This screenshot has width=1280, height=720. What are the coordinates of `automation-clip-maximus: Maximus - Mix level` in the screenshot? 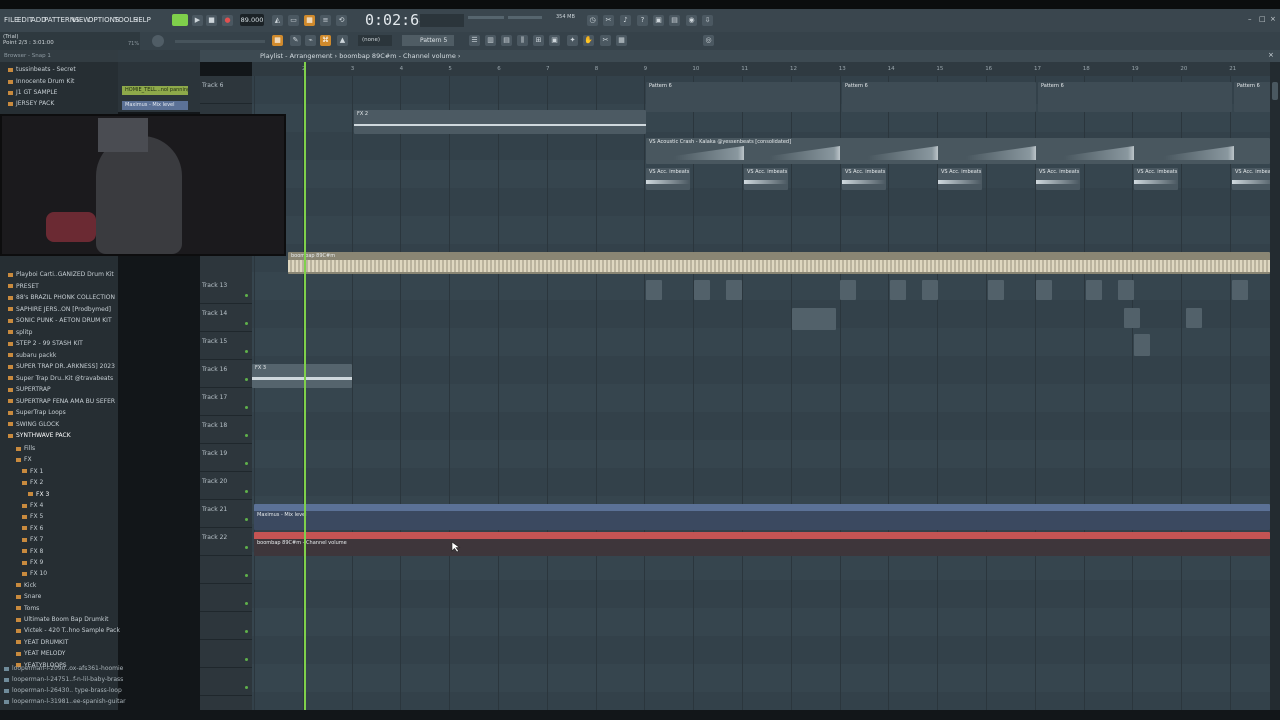 It's located at (762, 517).